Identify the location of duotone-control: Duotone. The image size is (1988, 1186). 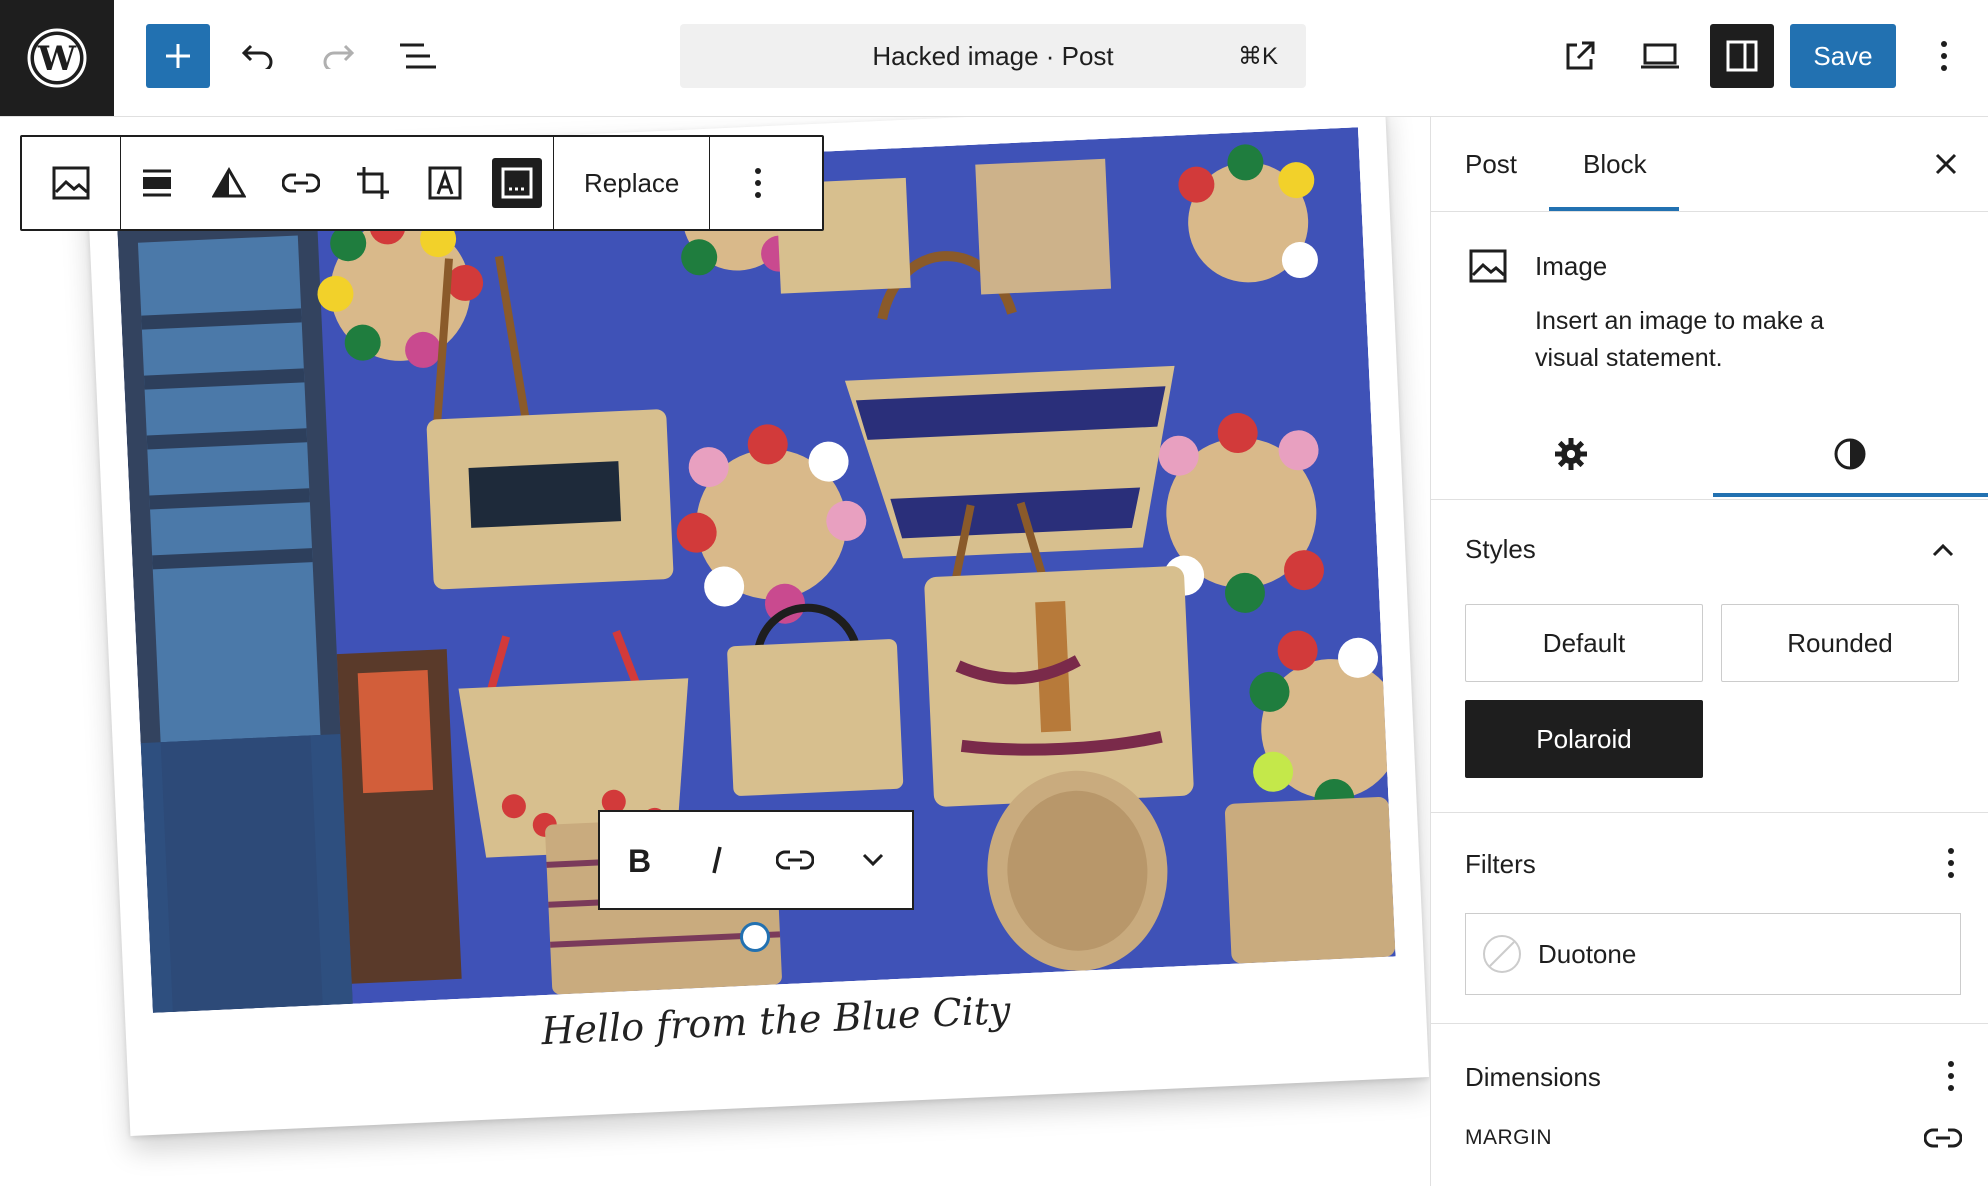
(1713, 954).